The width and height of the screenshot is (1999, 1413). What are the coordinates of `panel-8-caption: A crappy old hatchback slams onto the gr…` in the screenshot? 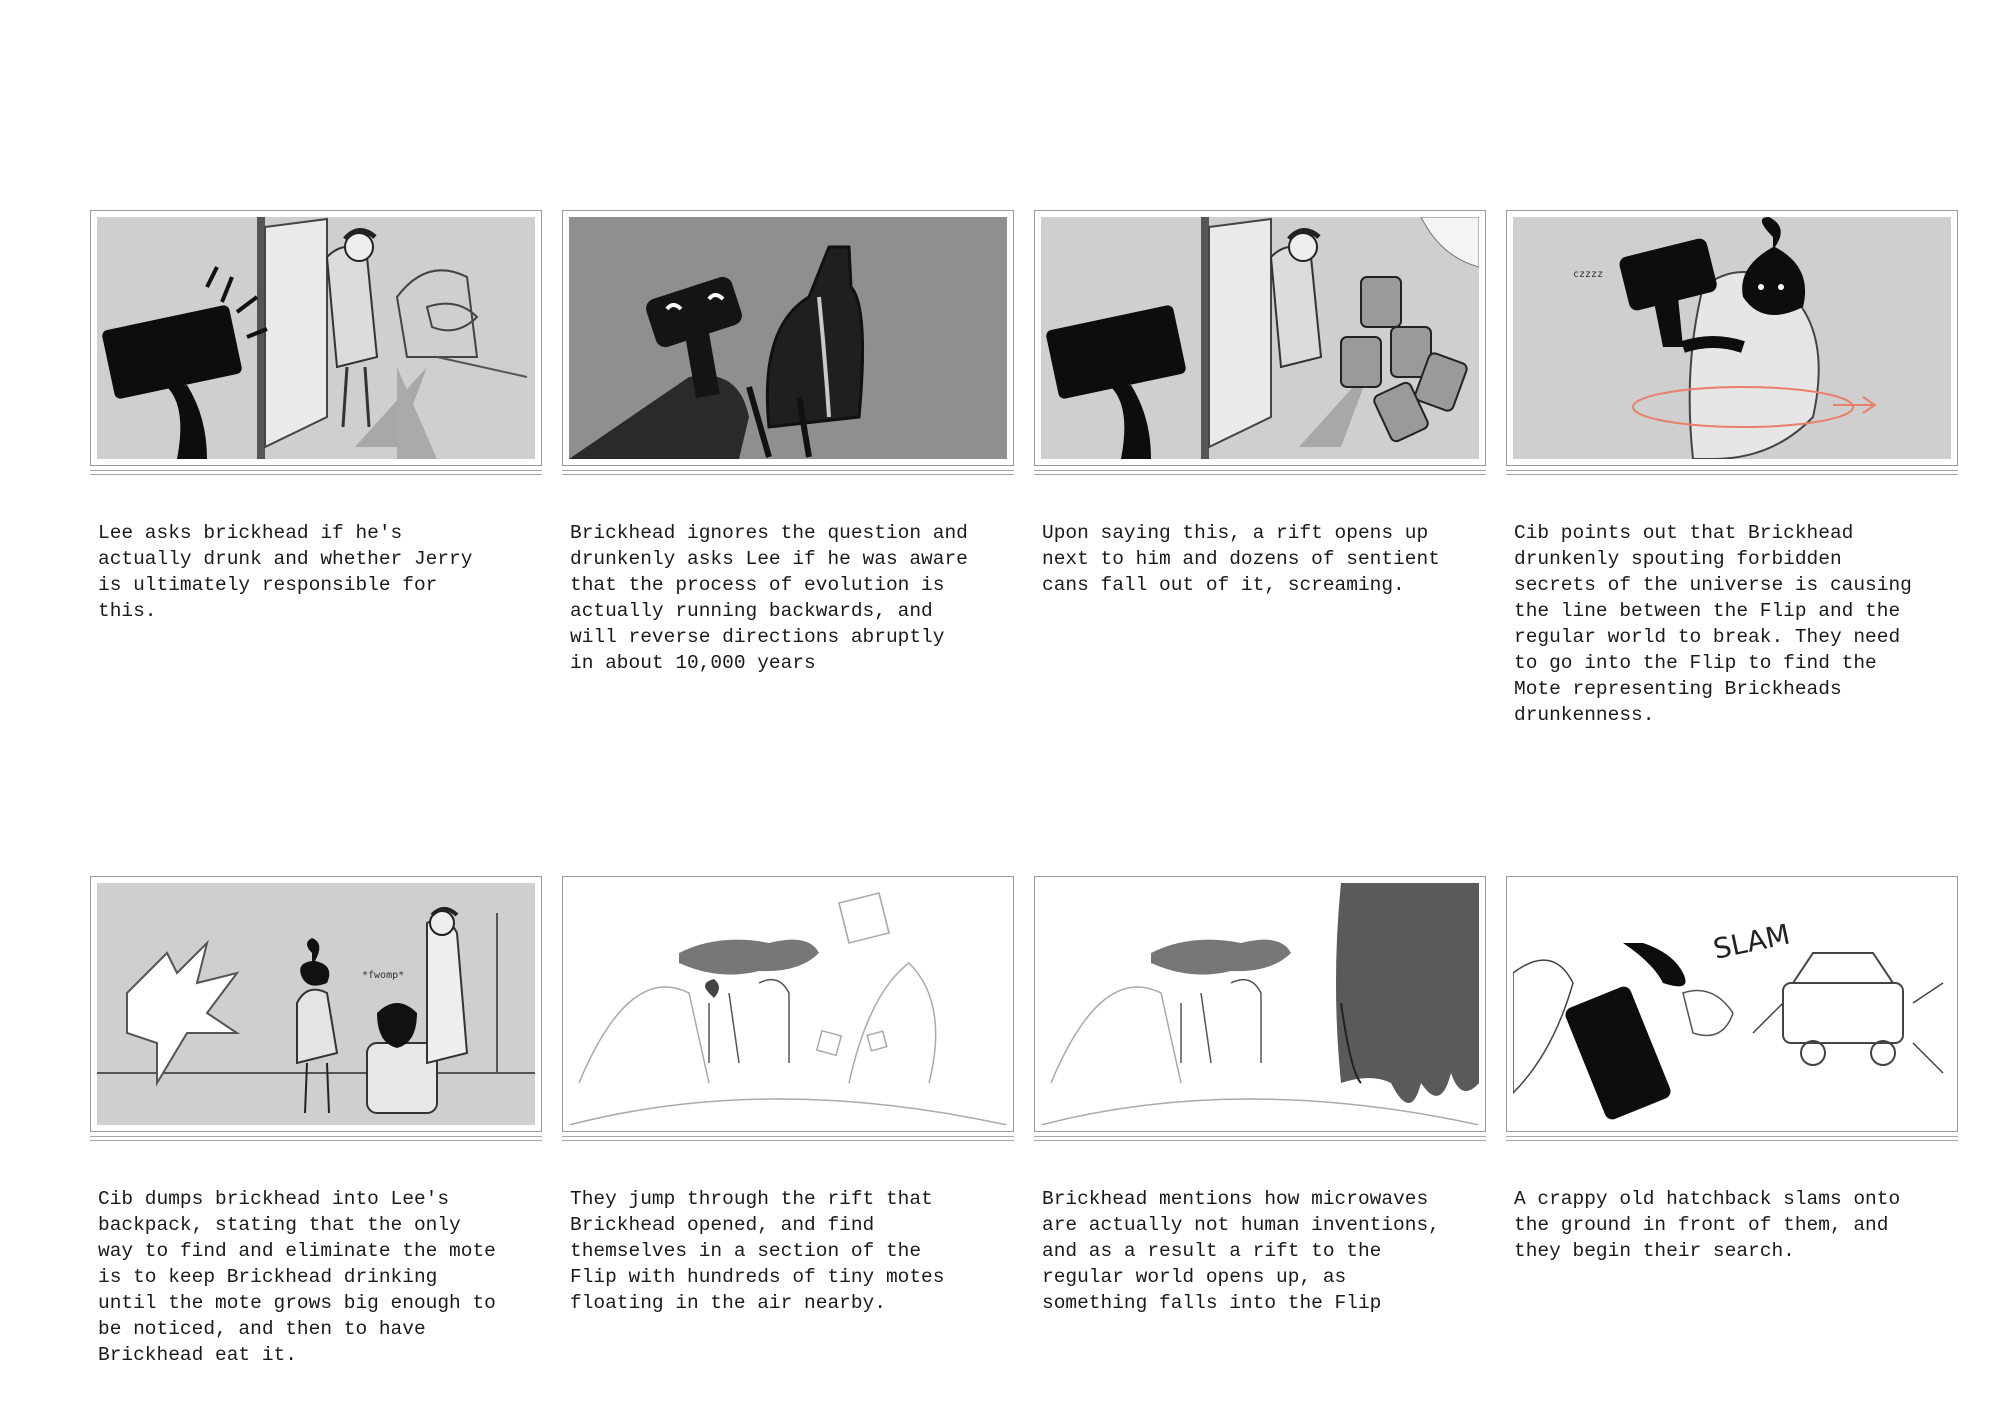 It's located at (1707, 1225).